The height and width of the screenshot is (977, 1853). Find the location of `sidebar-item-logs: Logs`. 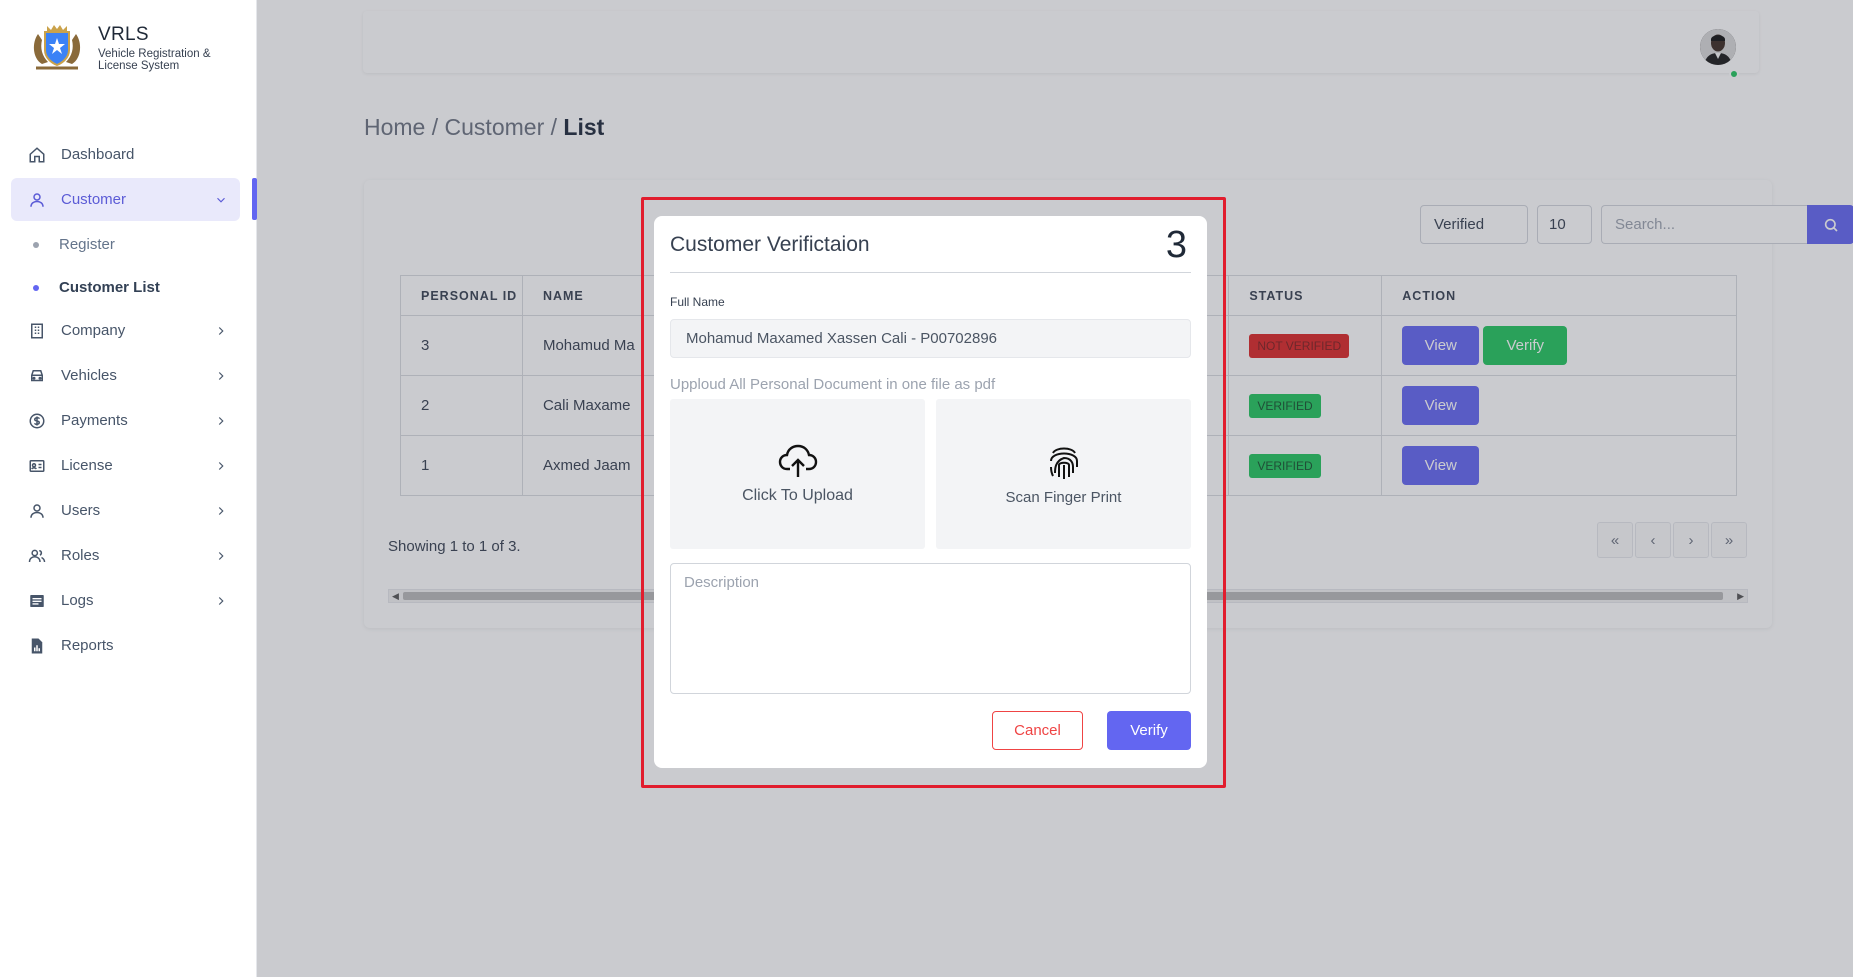

sidebar-item-logs: Logs is located at coordinates (125, 600).